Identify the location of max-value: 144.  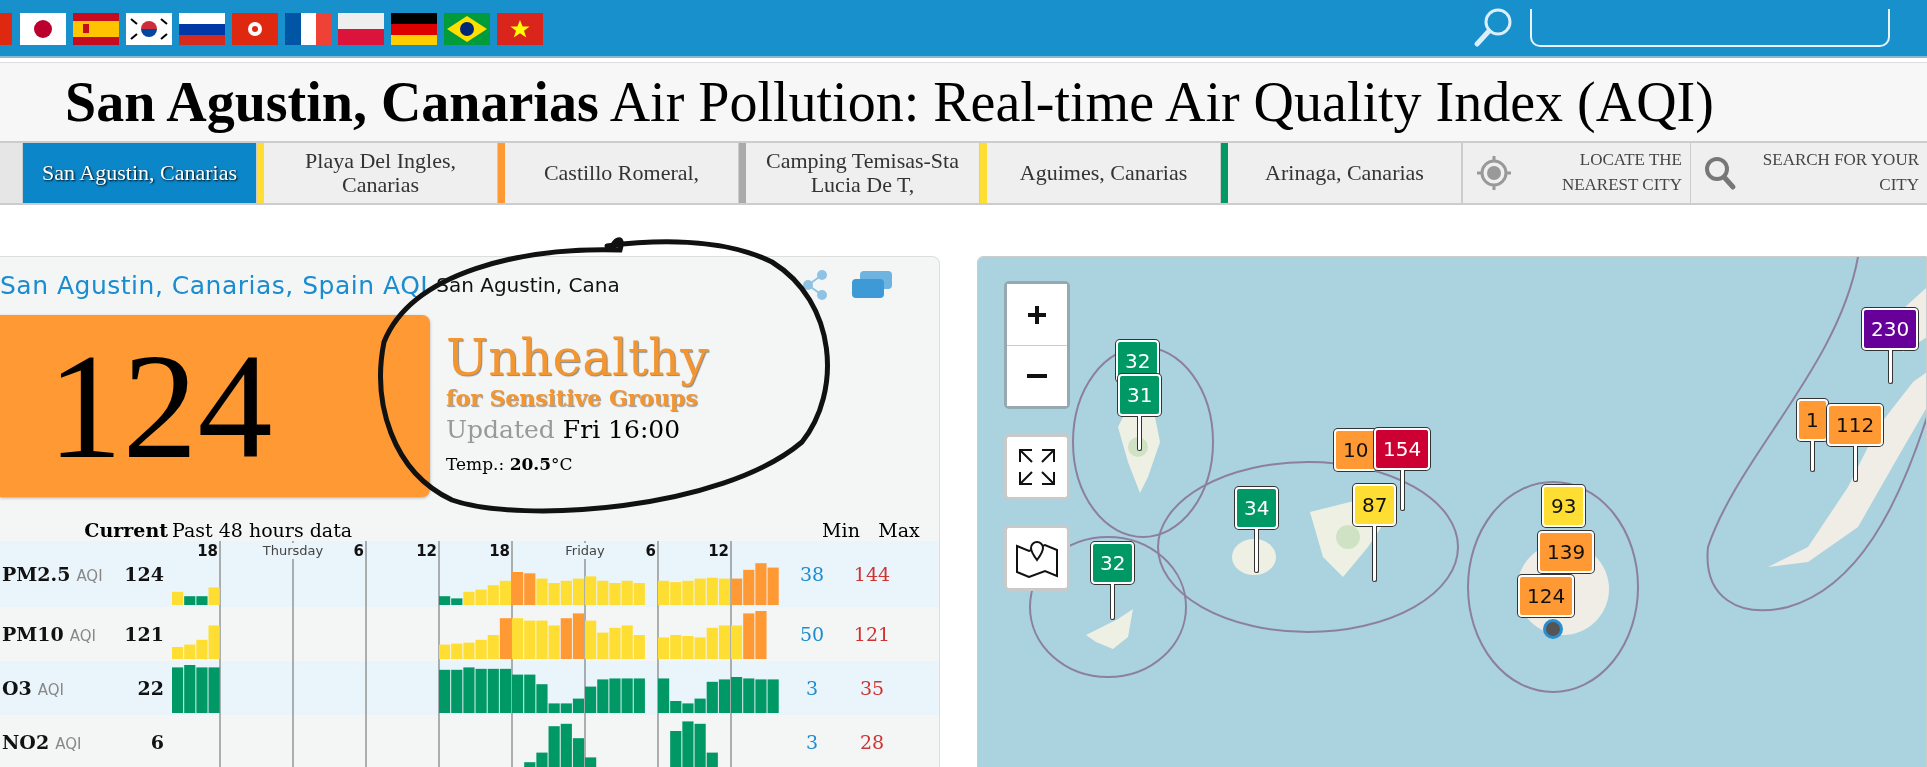
(872, 574).